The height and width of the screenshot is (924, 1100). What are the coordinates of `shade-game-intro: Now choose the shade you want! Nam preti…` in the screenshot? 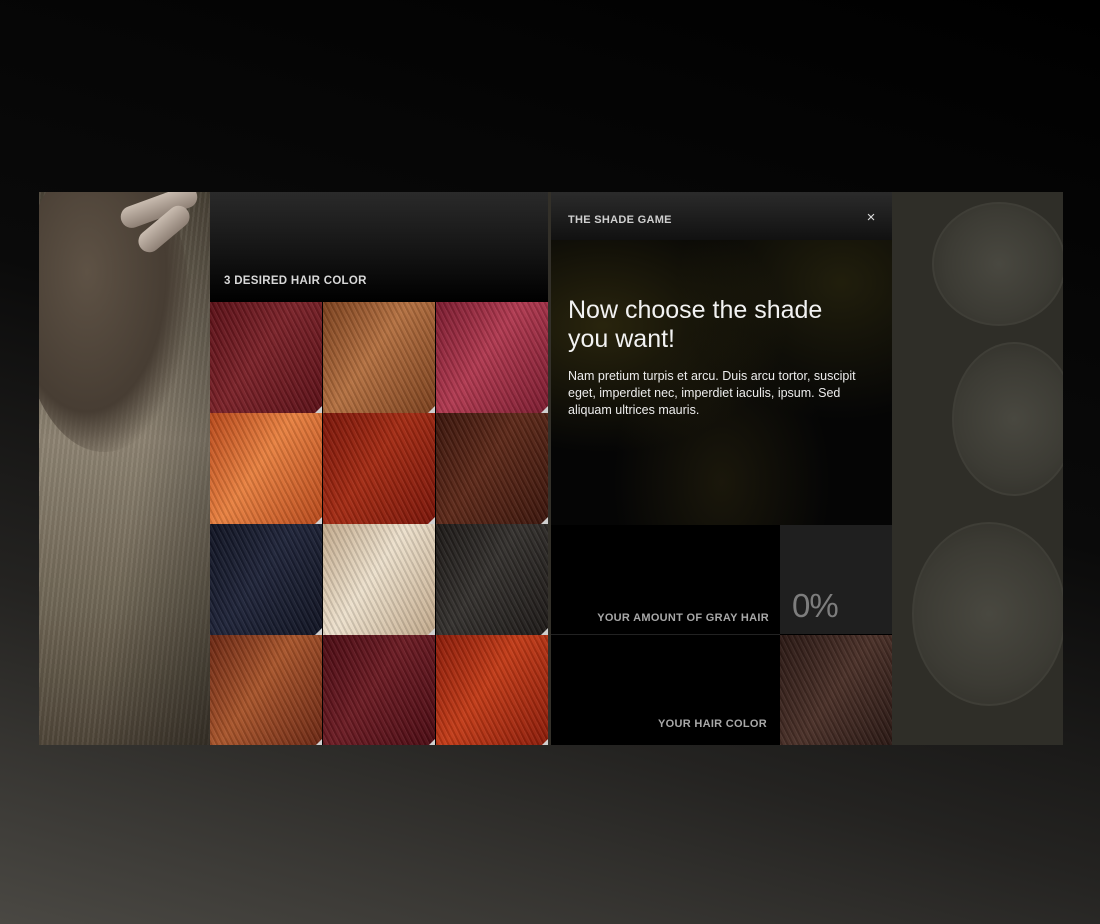 It's located at (721, 382).